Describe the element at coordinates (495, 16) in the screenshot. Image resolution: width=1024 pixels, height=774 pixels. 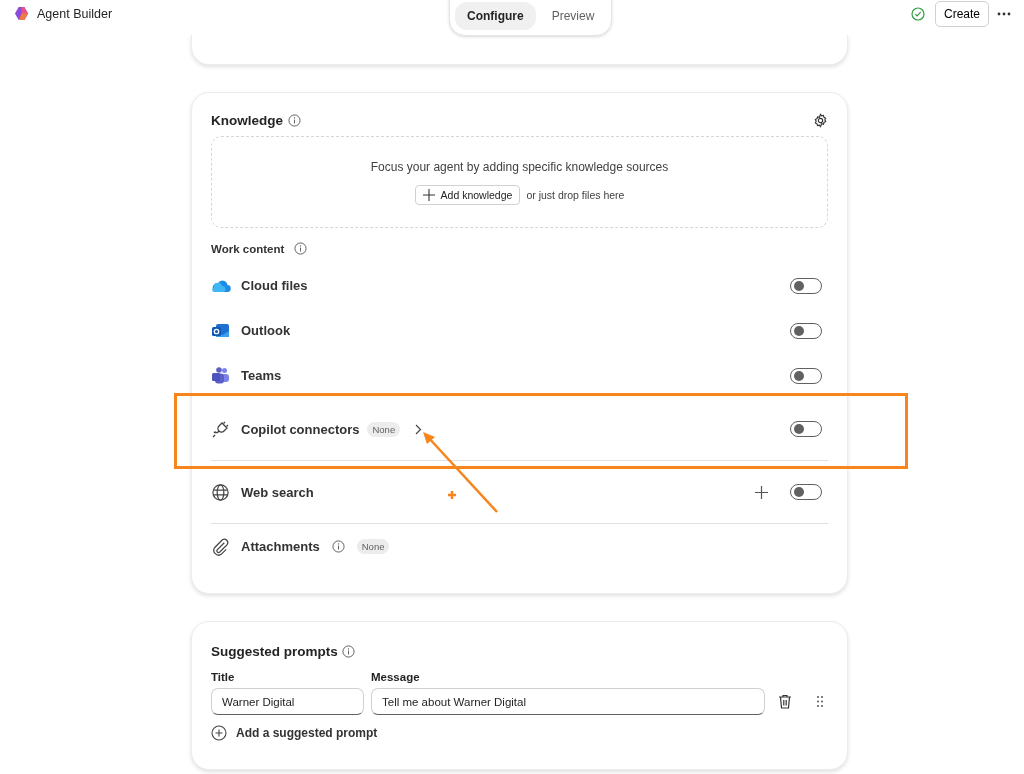
I see `mode-tab: Configure` at that location.